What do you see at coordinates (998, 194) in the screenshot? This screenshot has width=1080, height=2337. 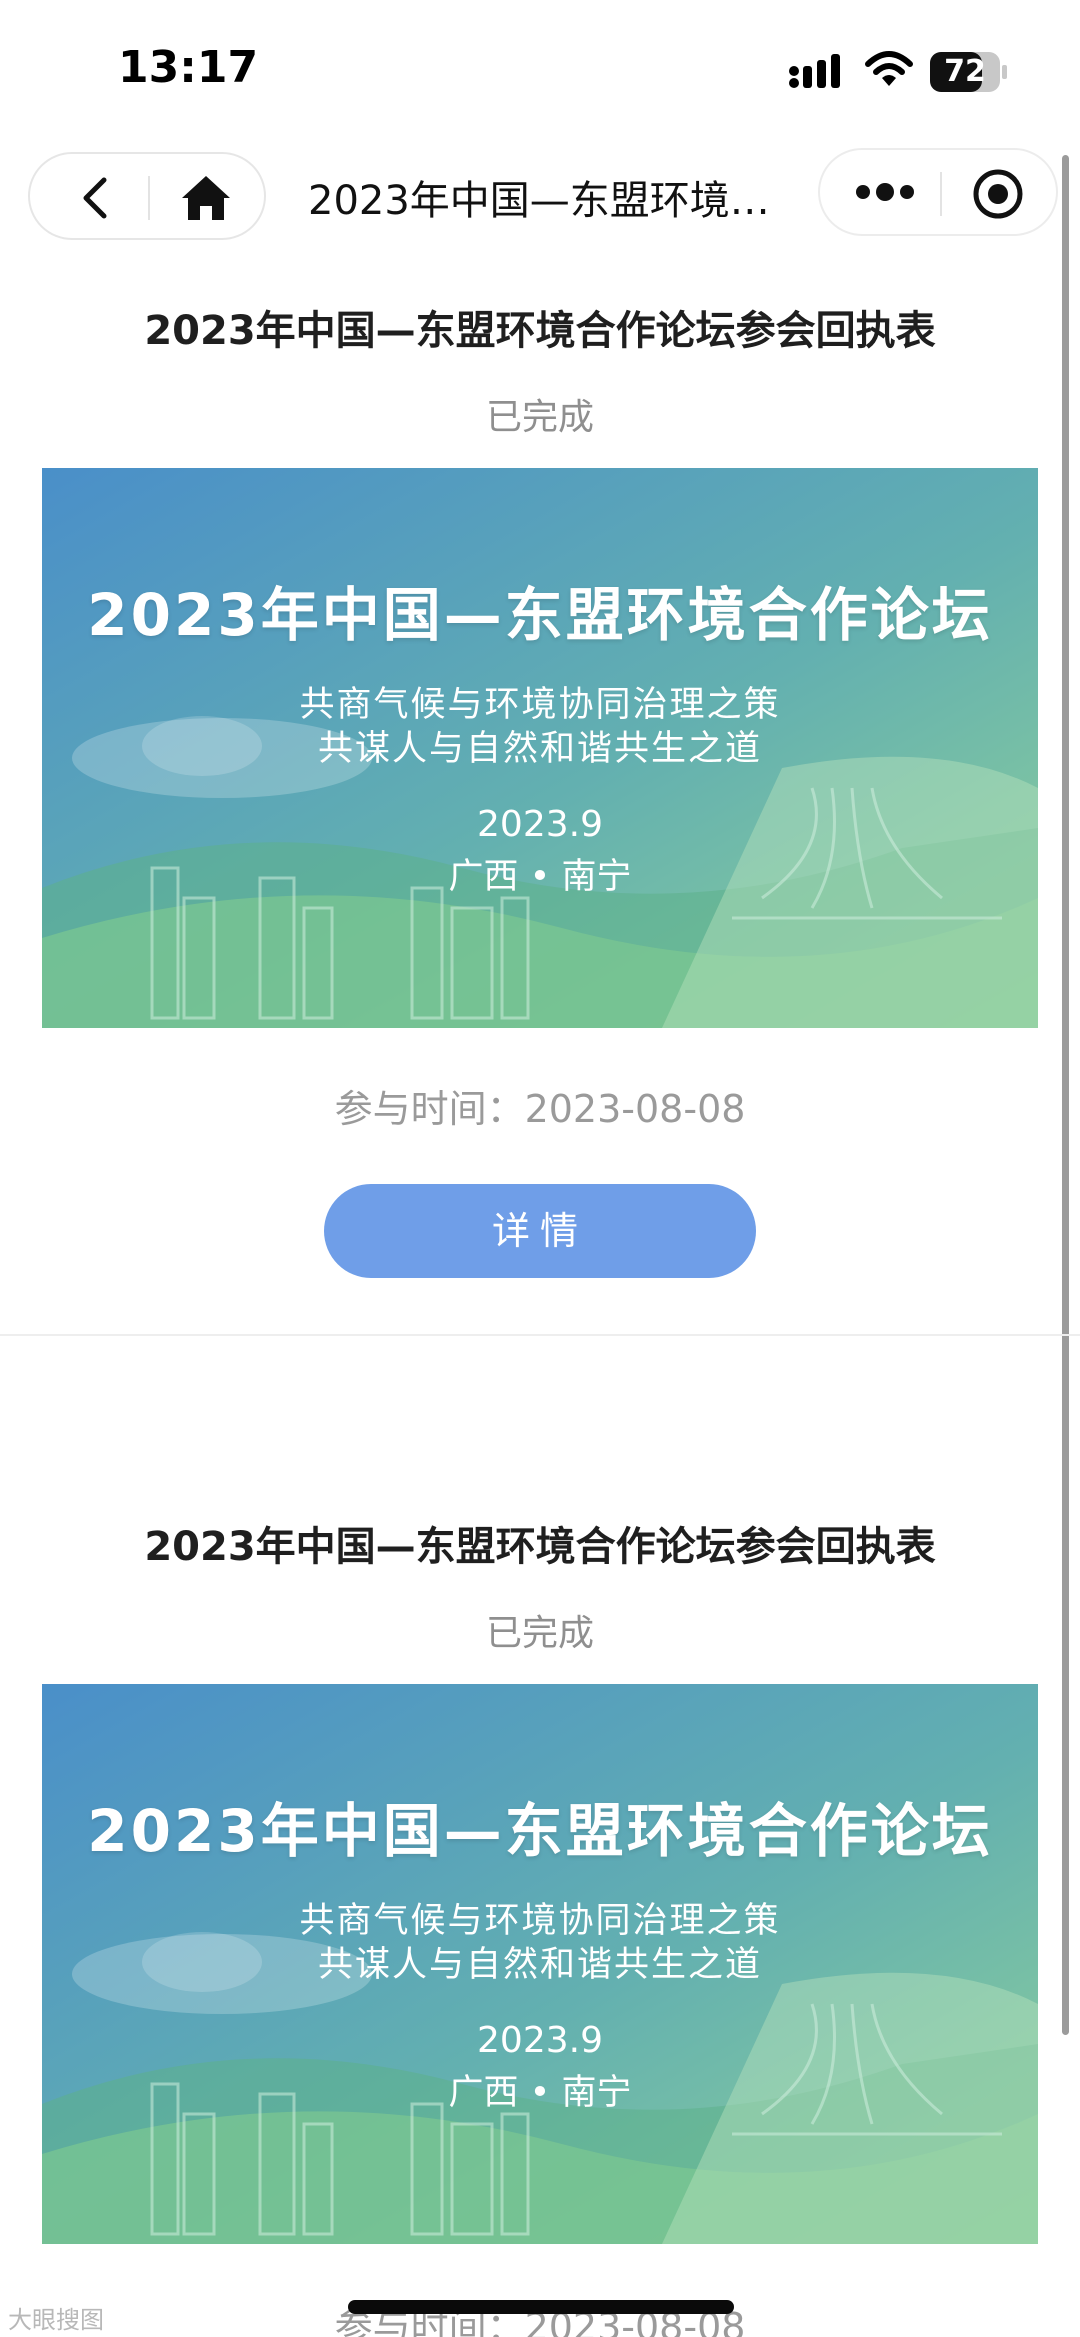 I see `capsule-close-icon` at bounding box center [998, 194].